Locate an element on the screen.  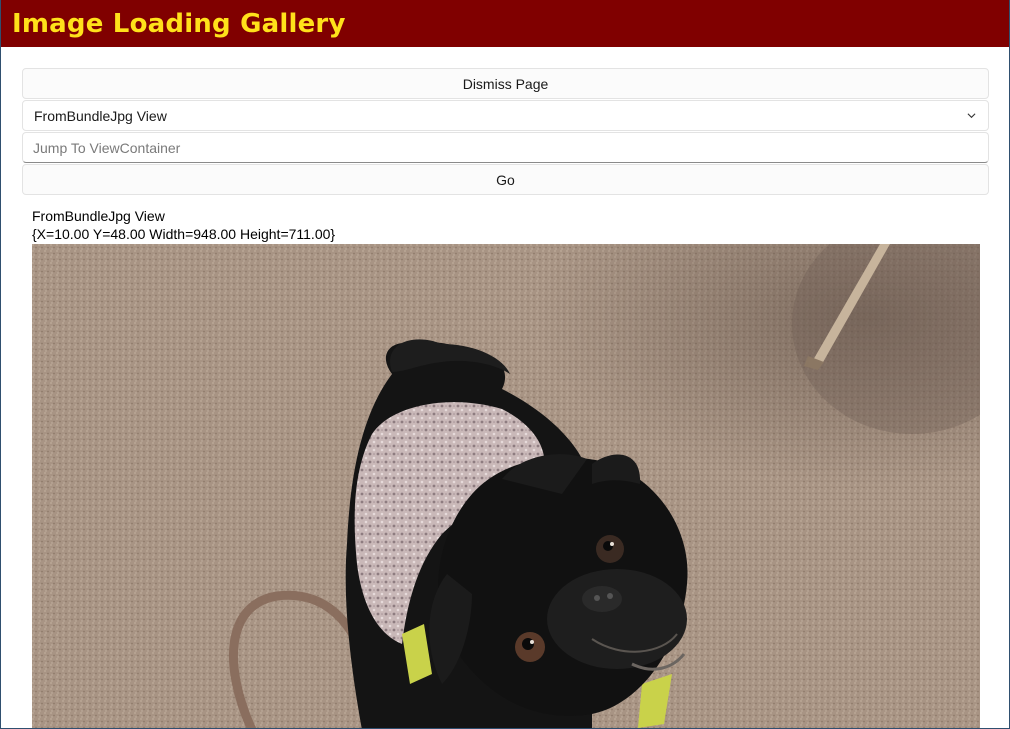
go-button: Go is located at coordinates (505, 179).